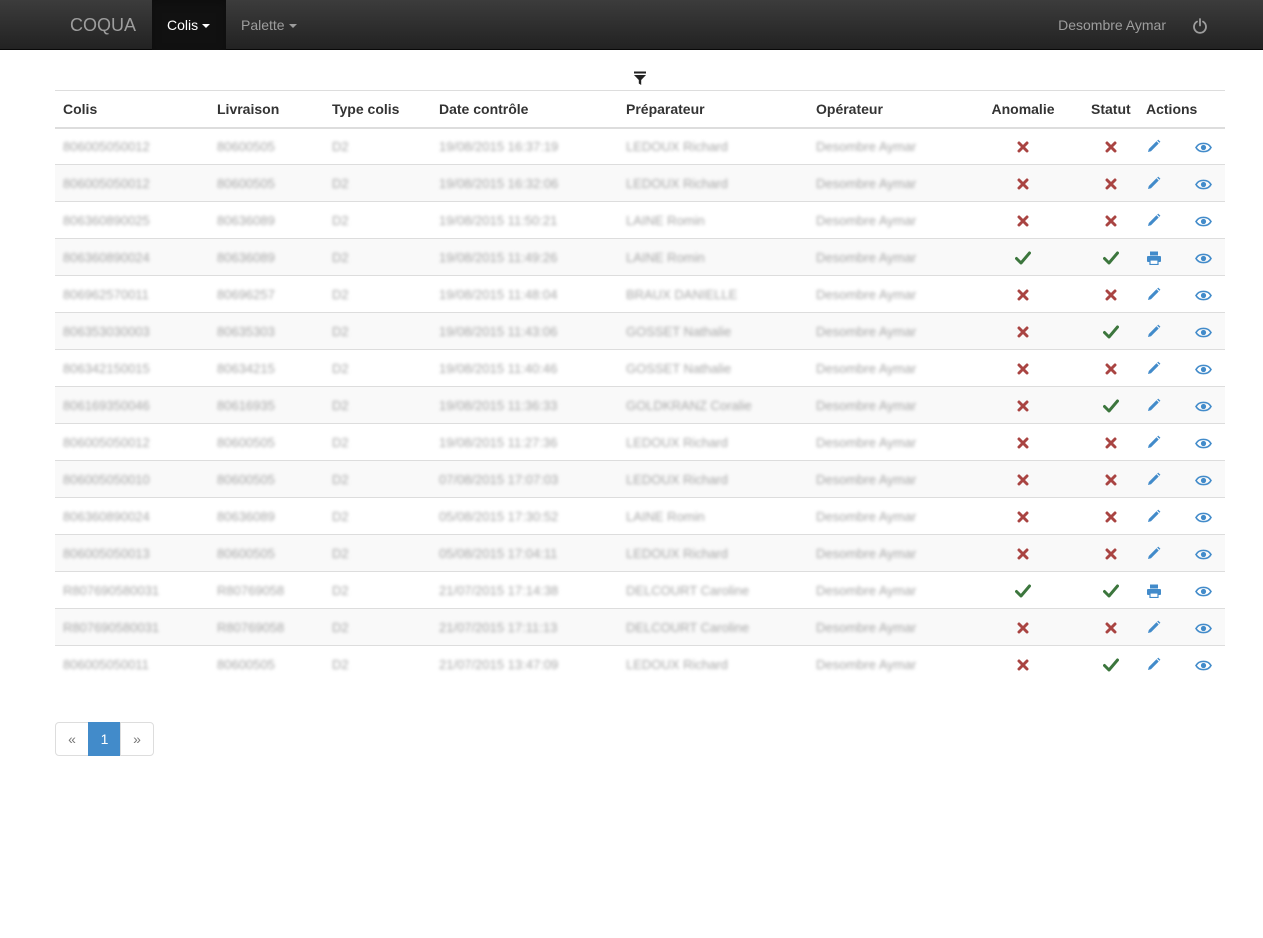  I want to click on col-header-date-controle: Date contrôle, so click(524, 109).